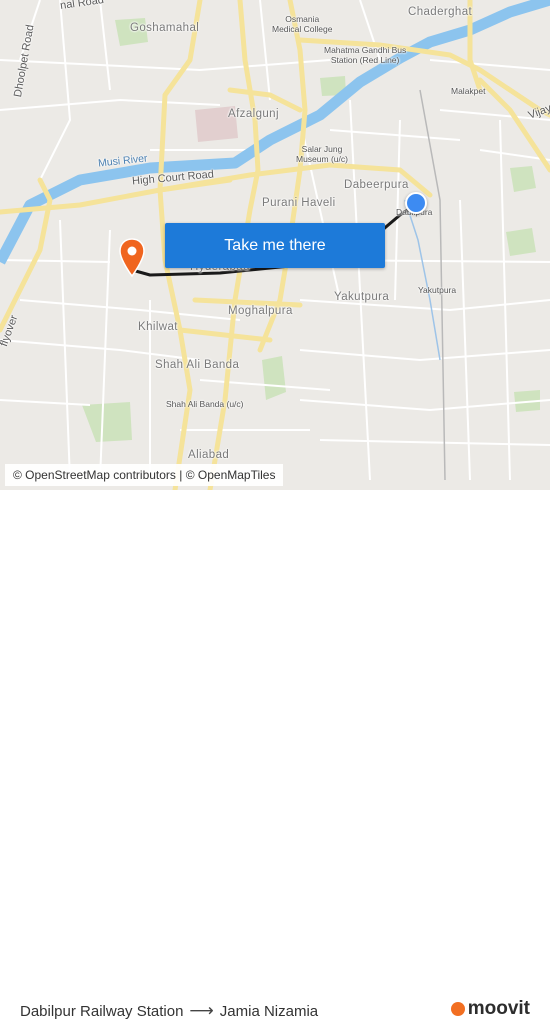 This screenshot has width=550, height=1021. Describe the element at coordinates (209, 455) in the screenshot. I see `area-label: Aliabad` at that location.